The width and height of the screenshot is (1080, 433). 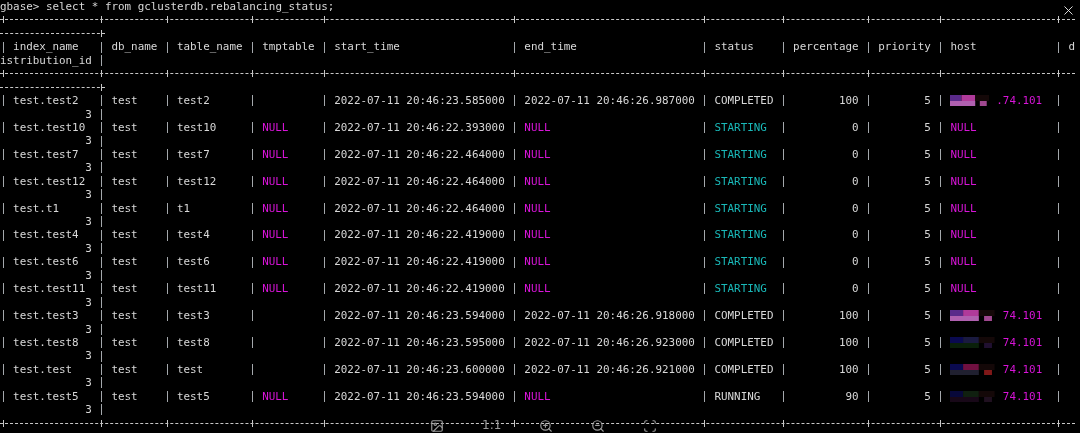 I want to click on table-cell-text: 90, so click(x=851, y=396).